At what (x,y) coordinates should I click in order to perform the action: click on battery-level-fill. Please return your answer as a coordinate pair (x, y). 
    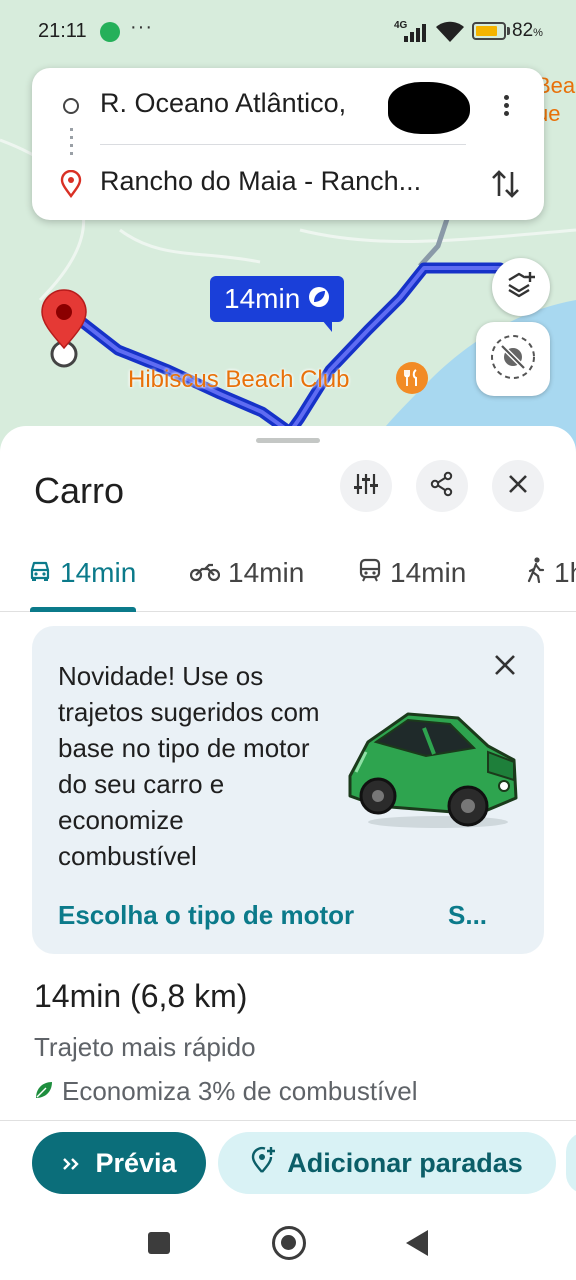
    Looking at the image, I should click on (486, 31).